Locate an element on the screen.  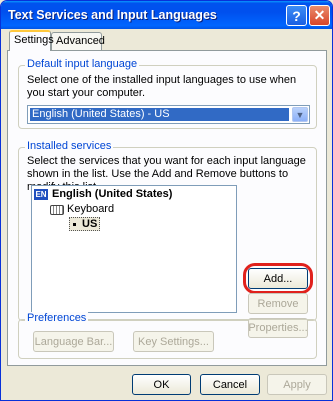
language-badge-icon: EN is located at coordinates (41, 194).